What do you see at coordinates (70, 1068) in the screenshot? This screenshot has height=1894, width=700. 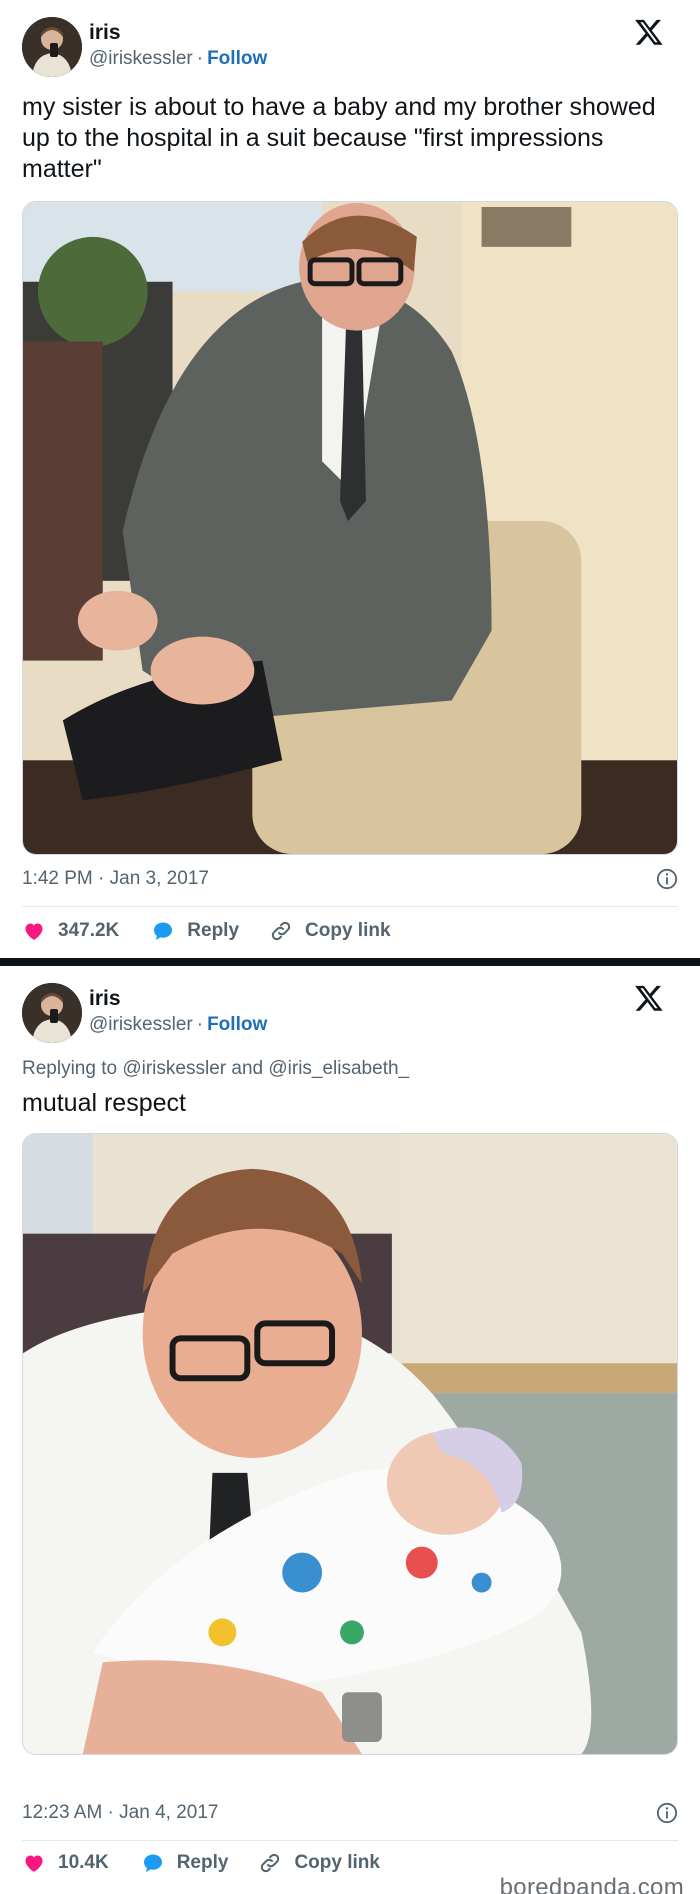 I see `replying-prefix: Replying to` at bounding box center [70, 1068].